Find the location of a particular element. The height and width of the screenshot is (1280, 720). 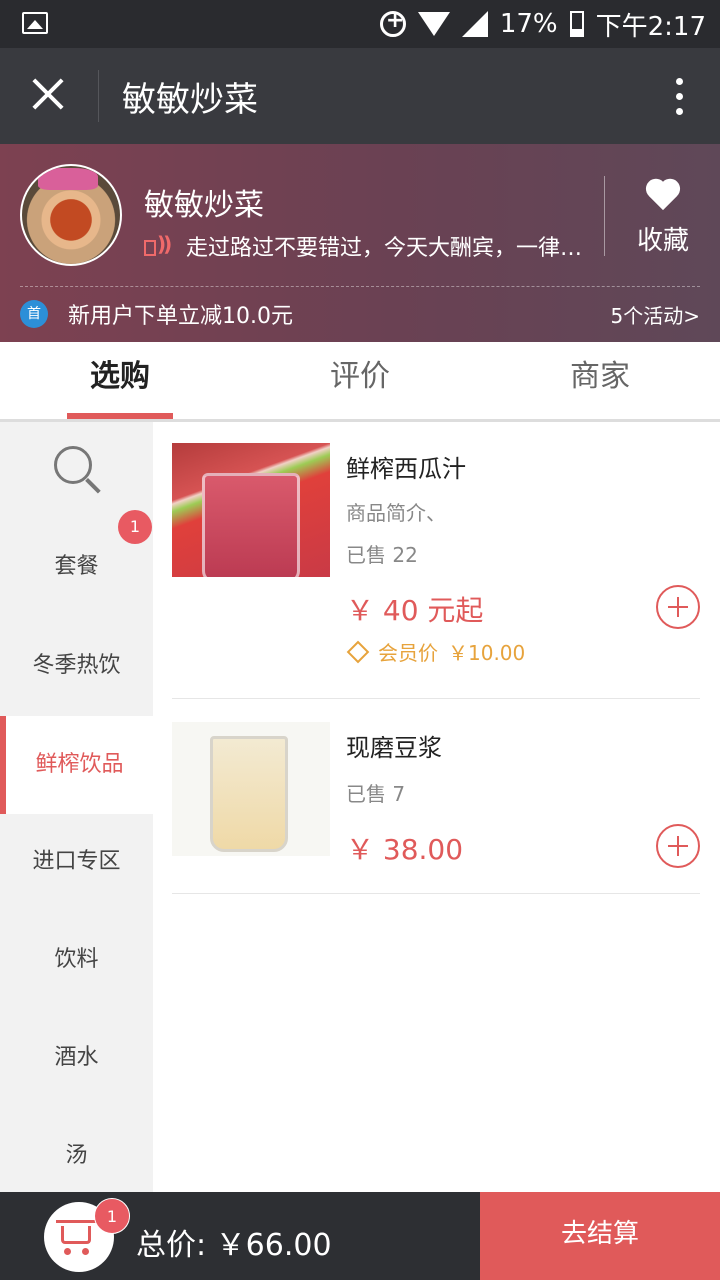

title-bar: 敏敏炒菜 is located at coordinates (360, 96).